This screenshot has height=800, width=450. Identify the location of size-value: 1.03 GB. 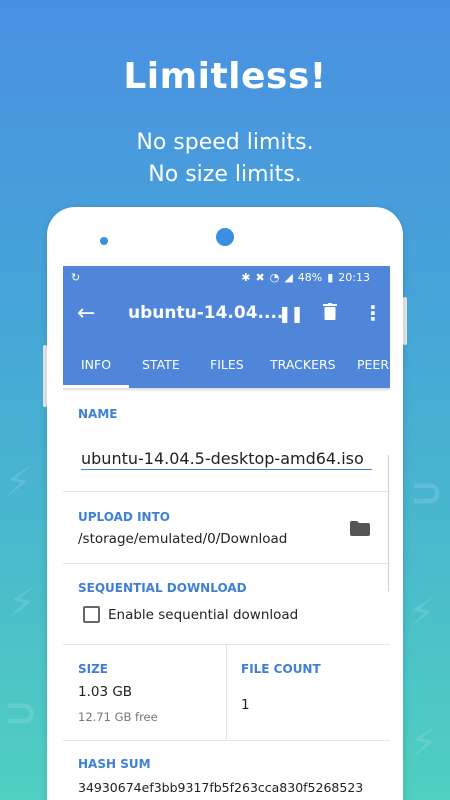
(105, 692).